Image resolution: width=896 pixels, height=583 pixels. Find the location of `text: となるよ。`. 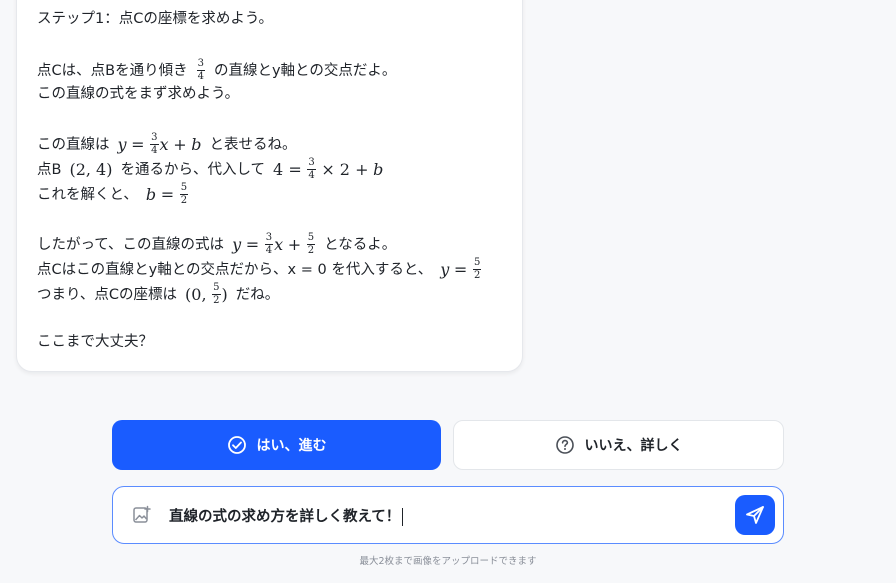

text: となるよ。 is located at coordinates (360, 244).